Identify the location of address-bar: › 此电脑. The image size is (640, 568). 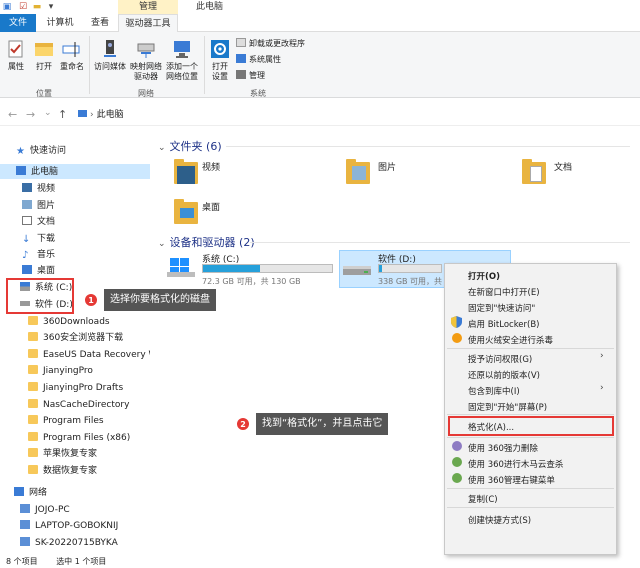
(101, 115).